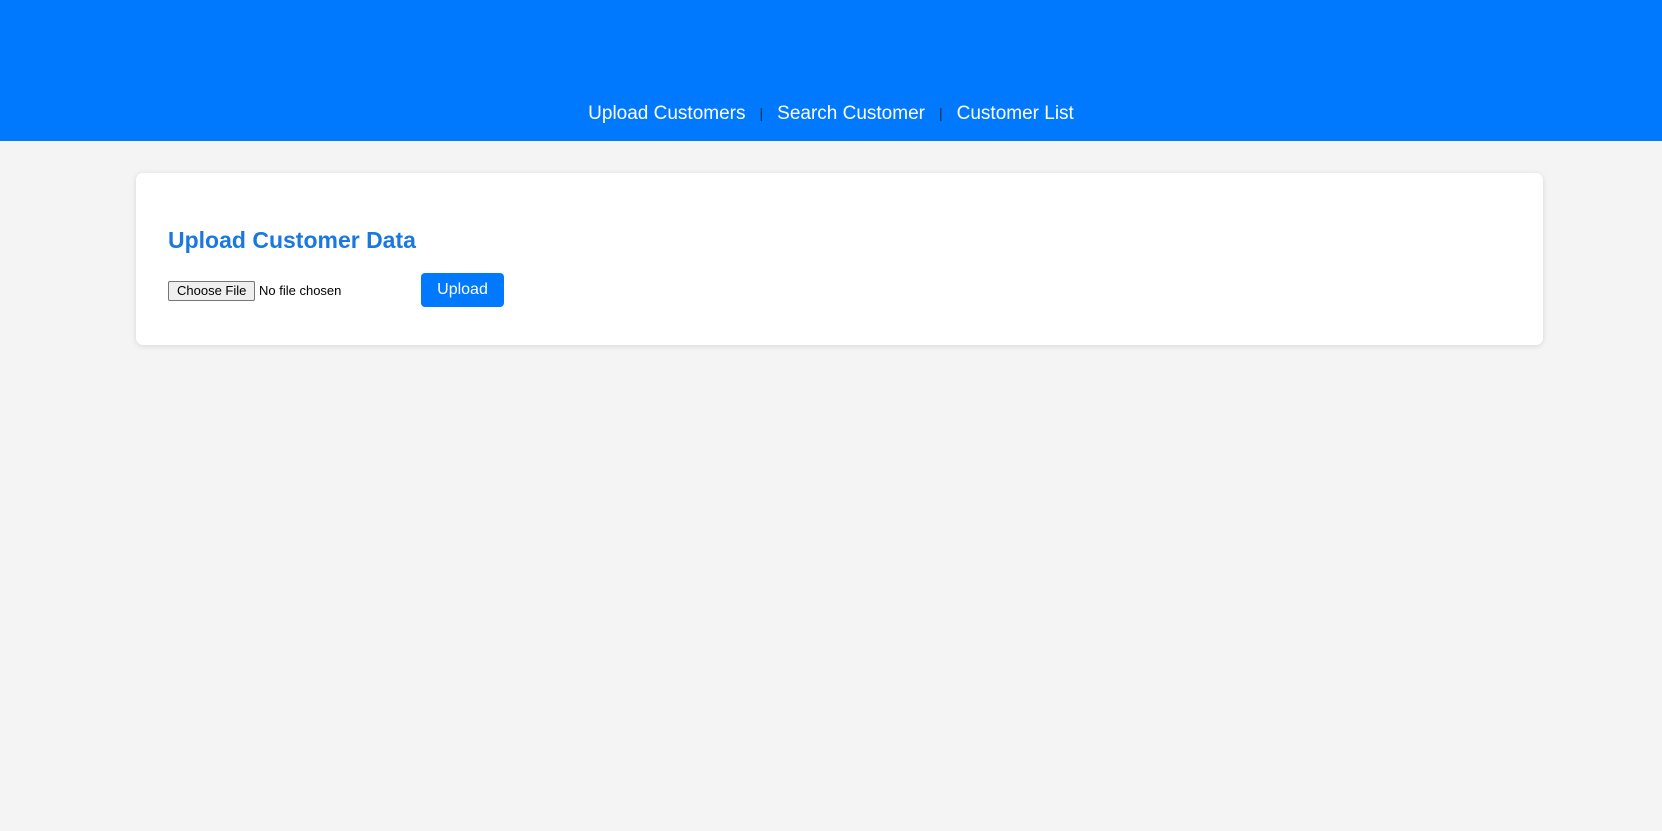 This screenshot has height=831, width=1662. I want to click on upload-button: Upload, so click(462, 290).